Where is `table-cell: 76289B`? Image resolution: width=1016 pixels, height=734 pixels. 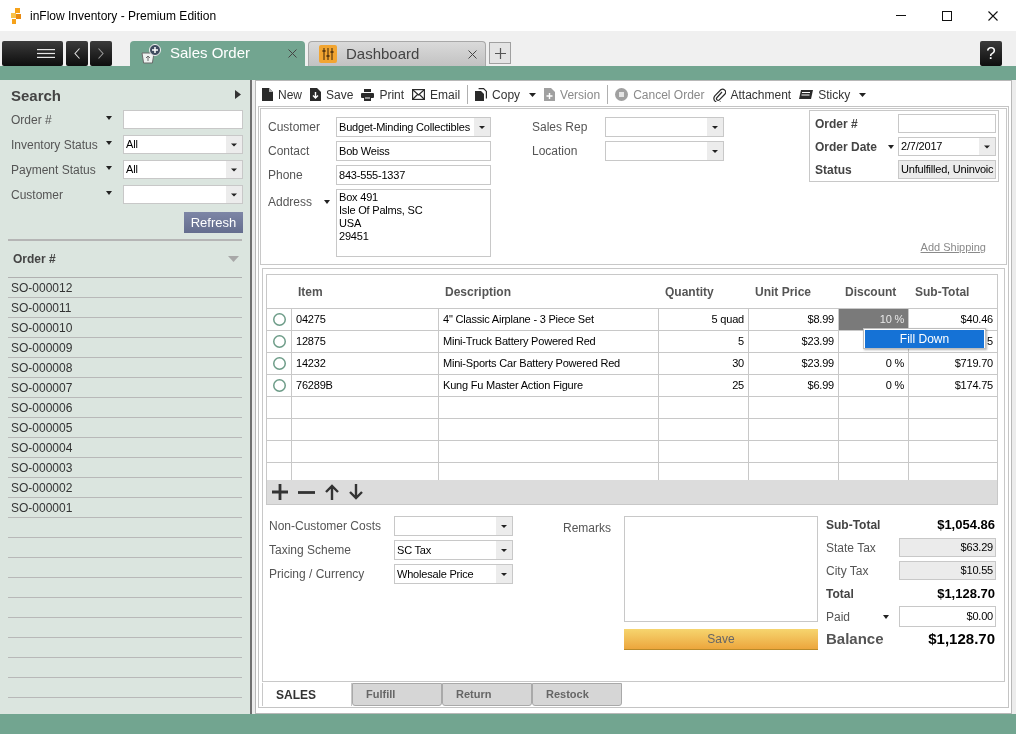 table-cell: 76289B is located at coordinates (365, 385).